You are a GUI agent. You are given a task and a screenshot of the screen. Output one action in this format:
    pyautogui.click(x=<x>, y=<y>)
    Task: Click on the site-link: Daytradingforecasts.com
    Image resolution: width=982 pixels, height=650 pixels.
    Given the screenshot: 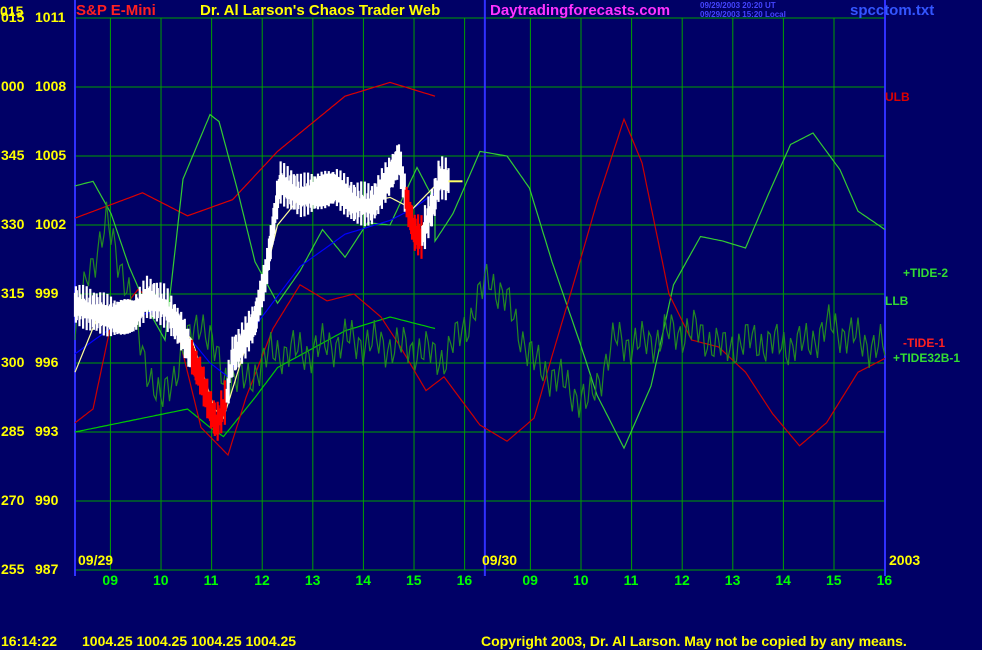 What is the action you would take?
    pyautogui.click(x=580, y=10)
    